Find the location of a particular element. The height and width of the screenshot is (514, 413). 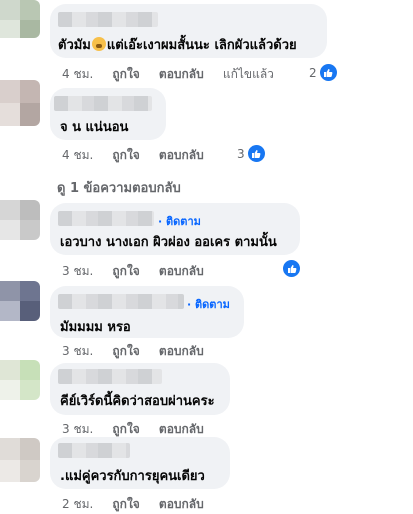

view-replies-link: ดู 1 ข้อความตอบกลับ is located at coordinates (119, 187).